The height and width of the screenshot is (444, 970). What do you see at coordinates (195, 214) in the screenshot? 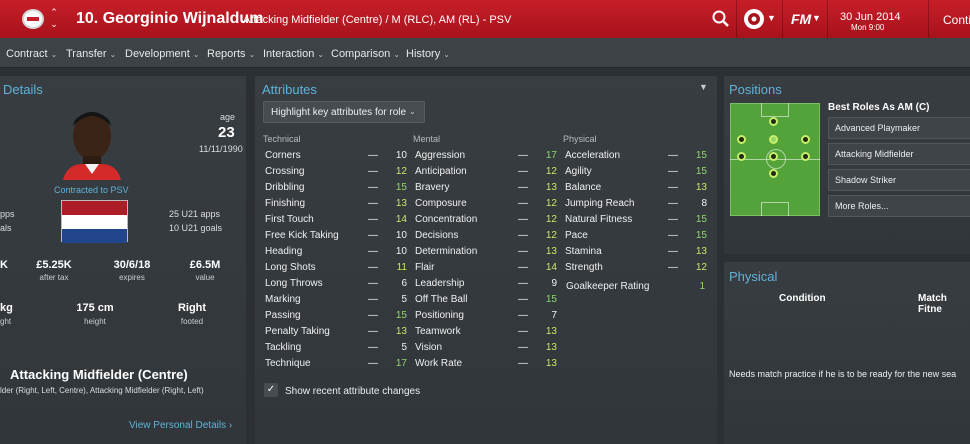
I see `u21-apps: 25 U21 apps` at bounding box center [195, 214].